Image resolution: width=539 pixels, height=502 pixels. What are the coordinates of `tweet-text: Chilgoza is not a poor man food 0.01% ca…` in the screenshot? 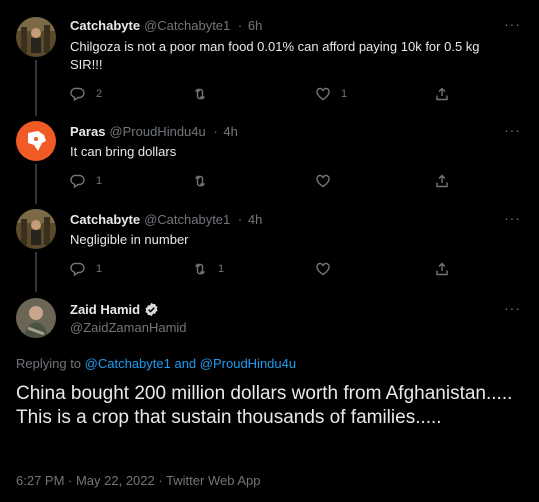 It's located at (275, 55).